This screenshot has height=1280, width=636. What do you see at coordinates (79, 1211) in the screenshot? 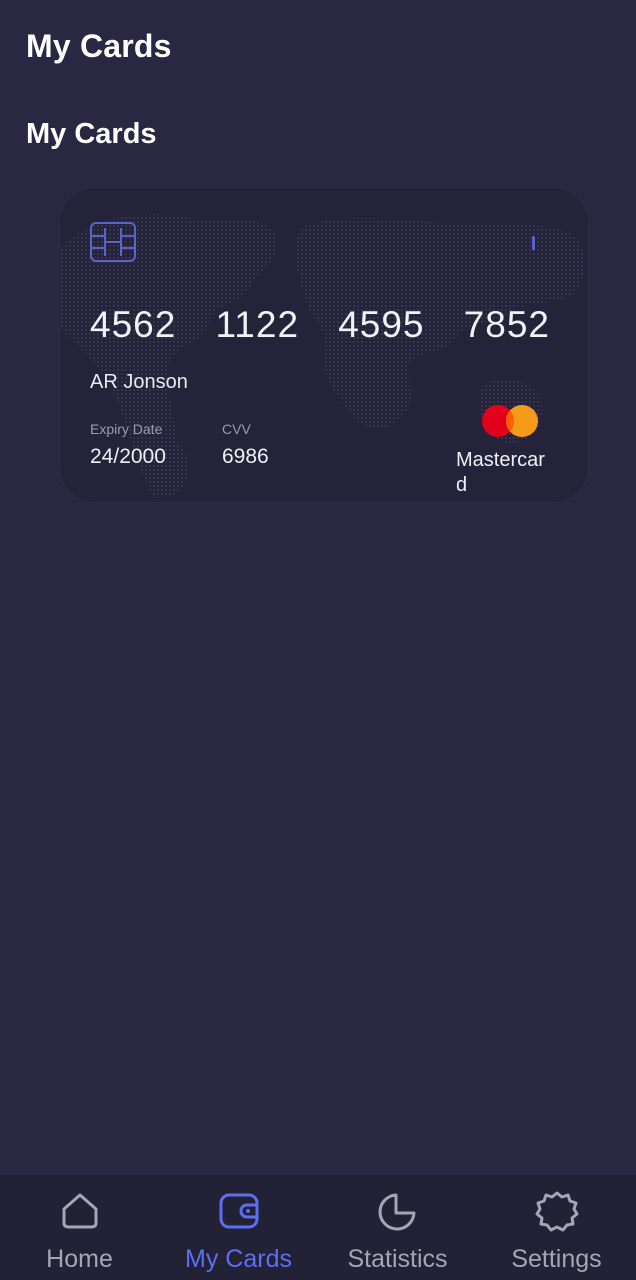
I see `home-icon` at bounding box center [79, 1211].